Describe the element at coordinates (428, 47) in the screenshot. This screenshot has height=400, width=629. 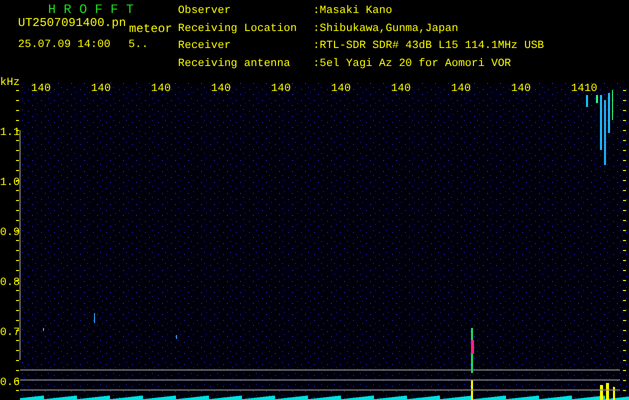
I see `info-value: :RTL-SDR SDR# 43dB L15 114.1MHz USB` at that location.